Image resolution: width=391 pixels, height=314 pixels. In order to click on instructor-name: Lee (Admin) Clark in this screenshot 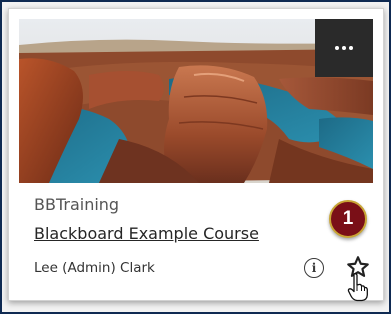, I will do `click(94, 268)`.